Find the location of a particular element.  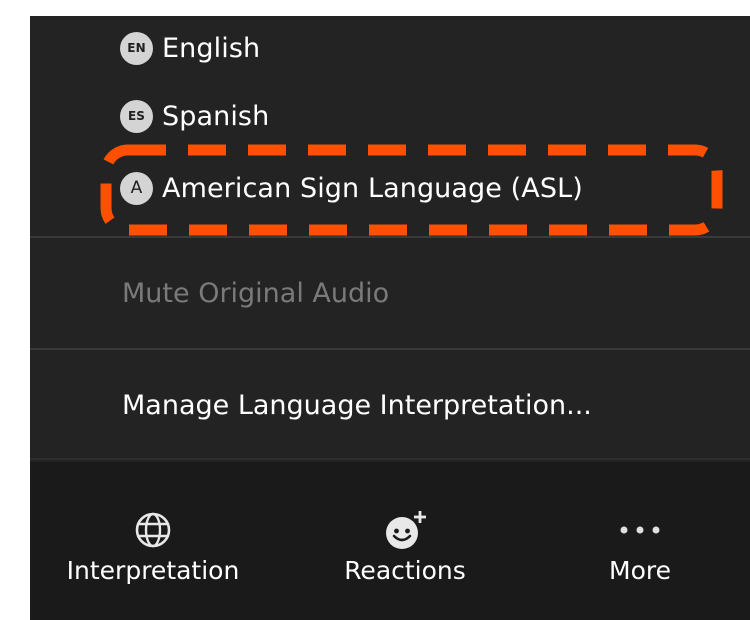

language-item-asl: A American Sign Language (ASL) is located at coordinates (351, 188).